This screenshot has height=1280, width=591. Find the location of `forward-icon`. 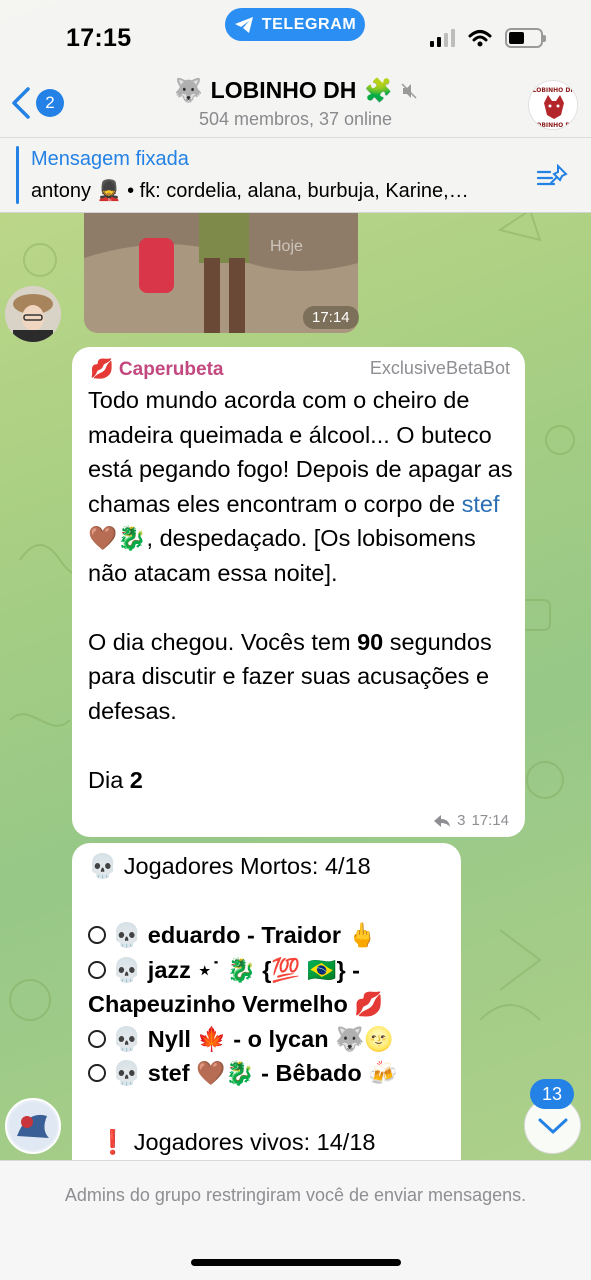

forward-icon is located at coordinates (442, 820).